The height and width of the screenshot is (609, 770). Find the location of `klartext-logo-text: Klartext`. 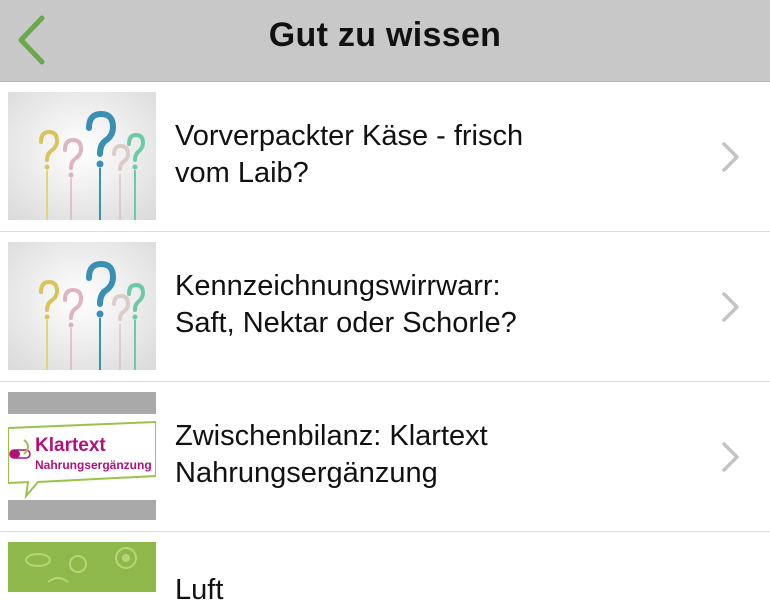

klartext-logo-text: Klartext is located at coordinates (70, 445).